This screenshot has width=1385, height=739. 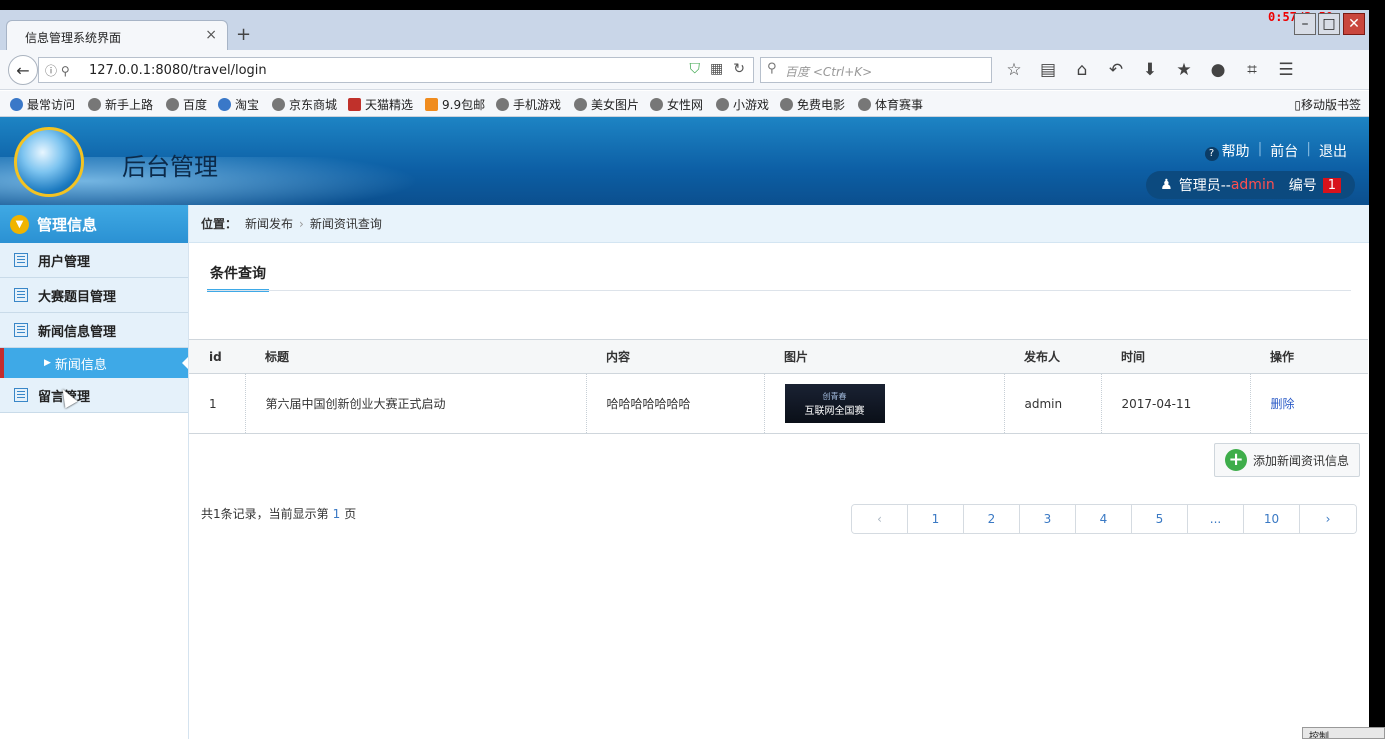 What do you see at coordinates (880, 519) in the screenshot?
I see `pager-prev: ‹` at bounding box center [880, 519].